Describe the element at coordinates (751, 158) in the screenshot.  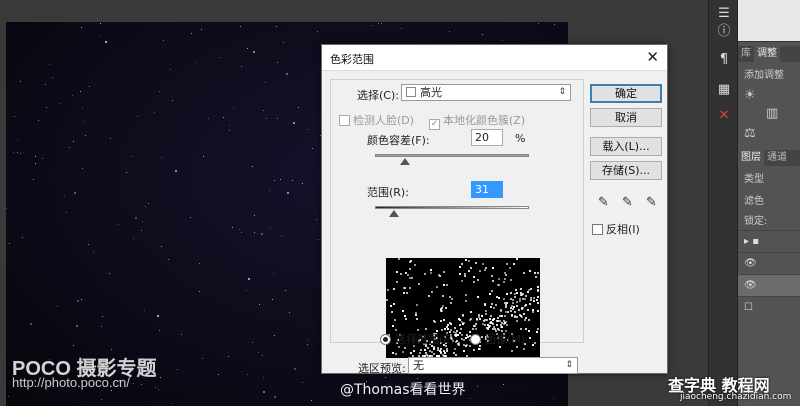
I see `tab-layers: 图层` at that location.